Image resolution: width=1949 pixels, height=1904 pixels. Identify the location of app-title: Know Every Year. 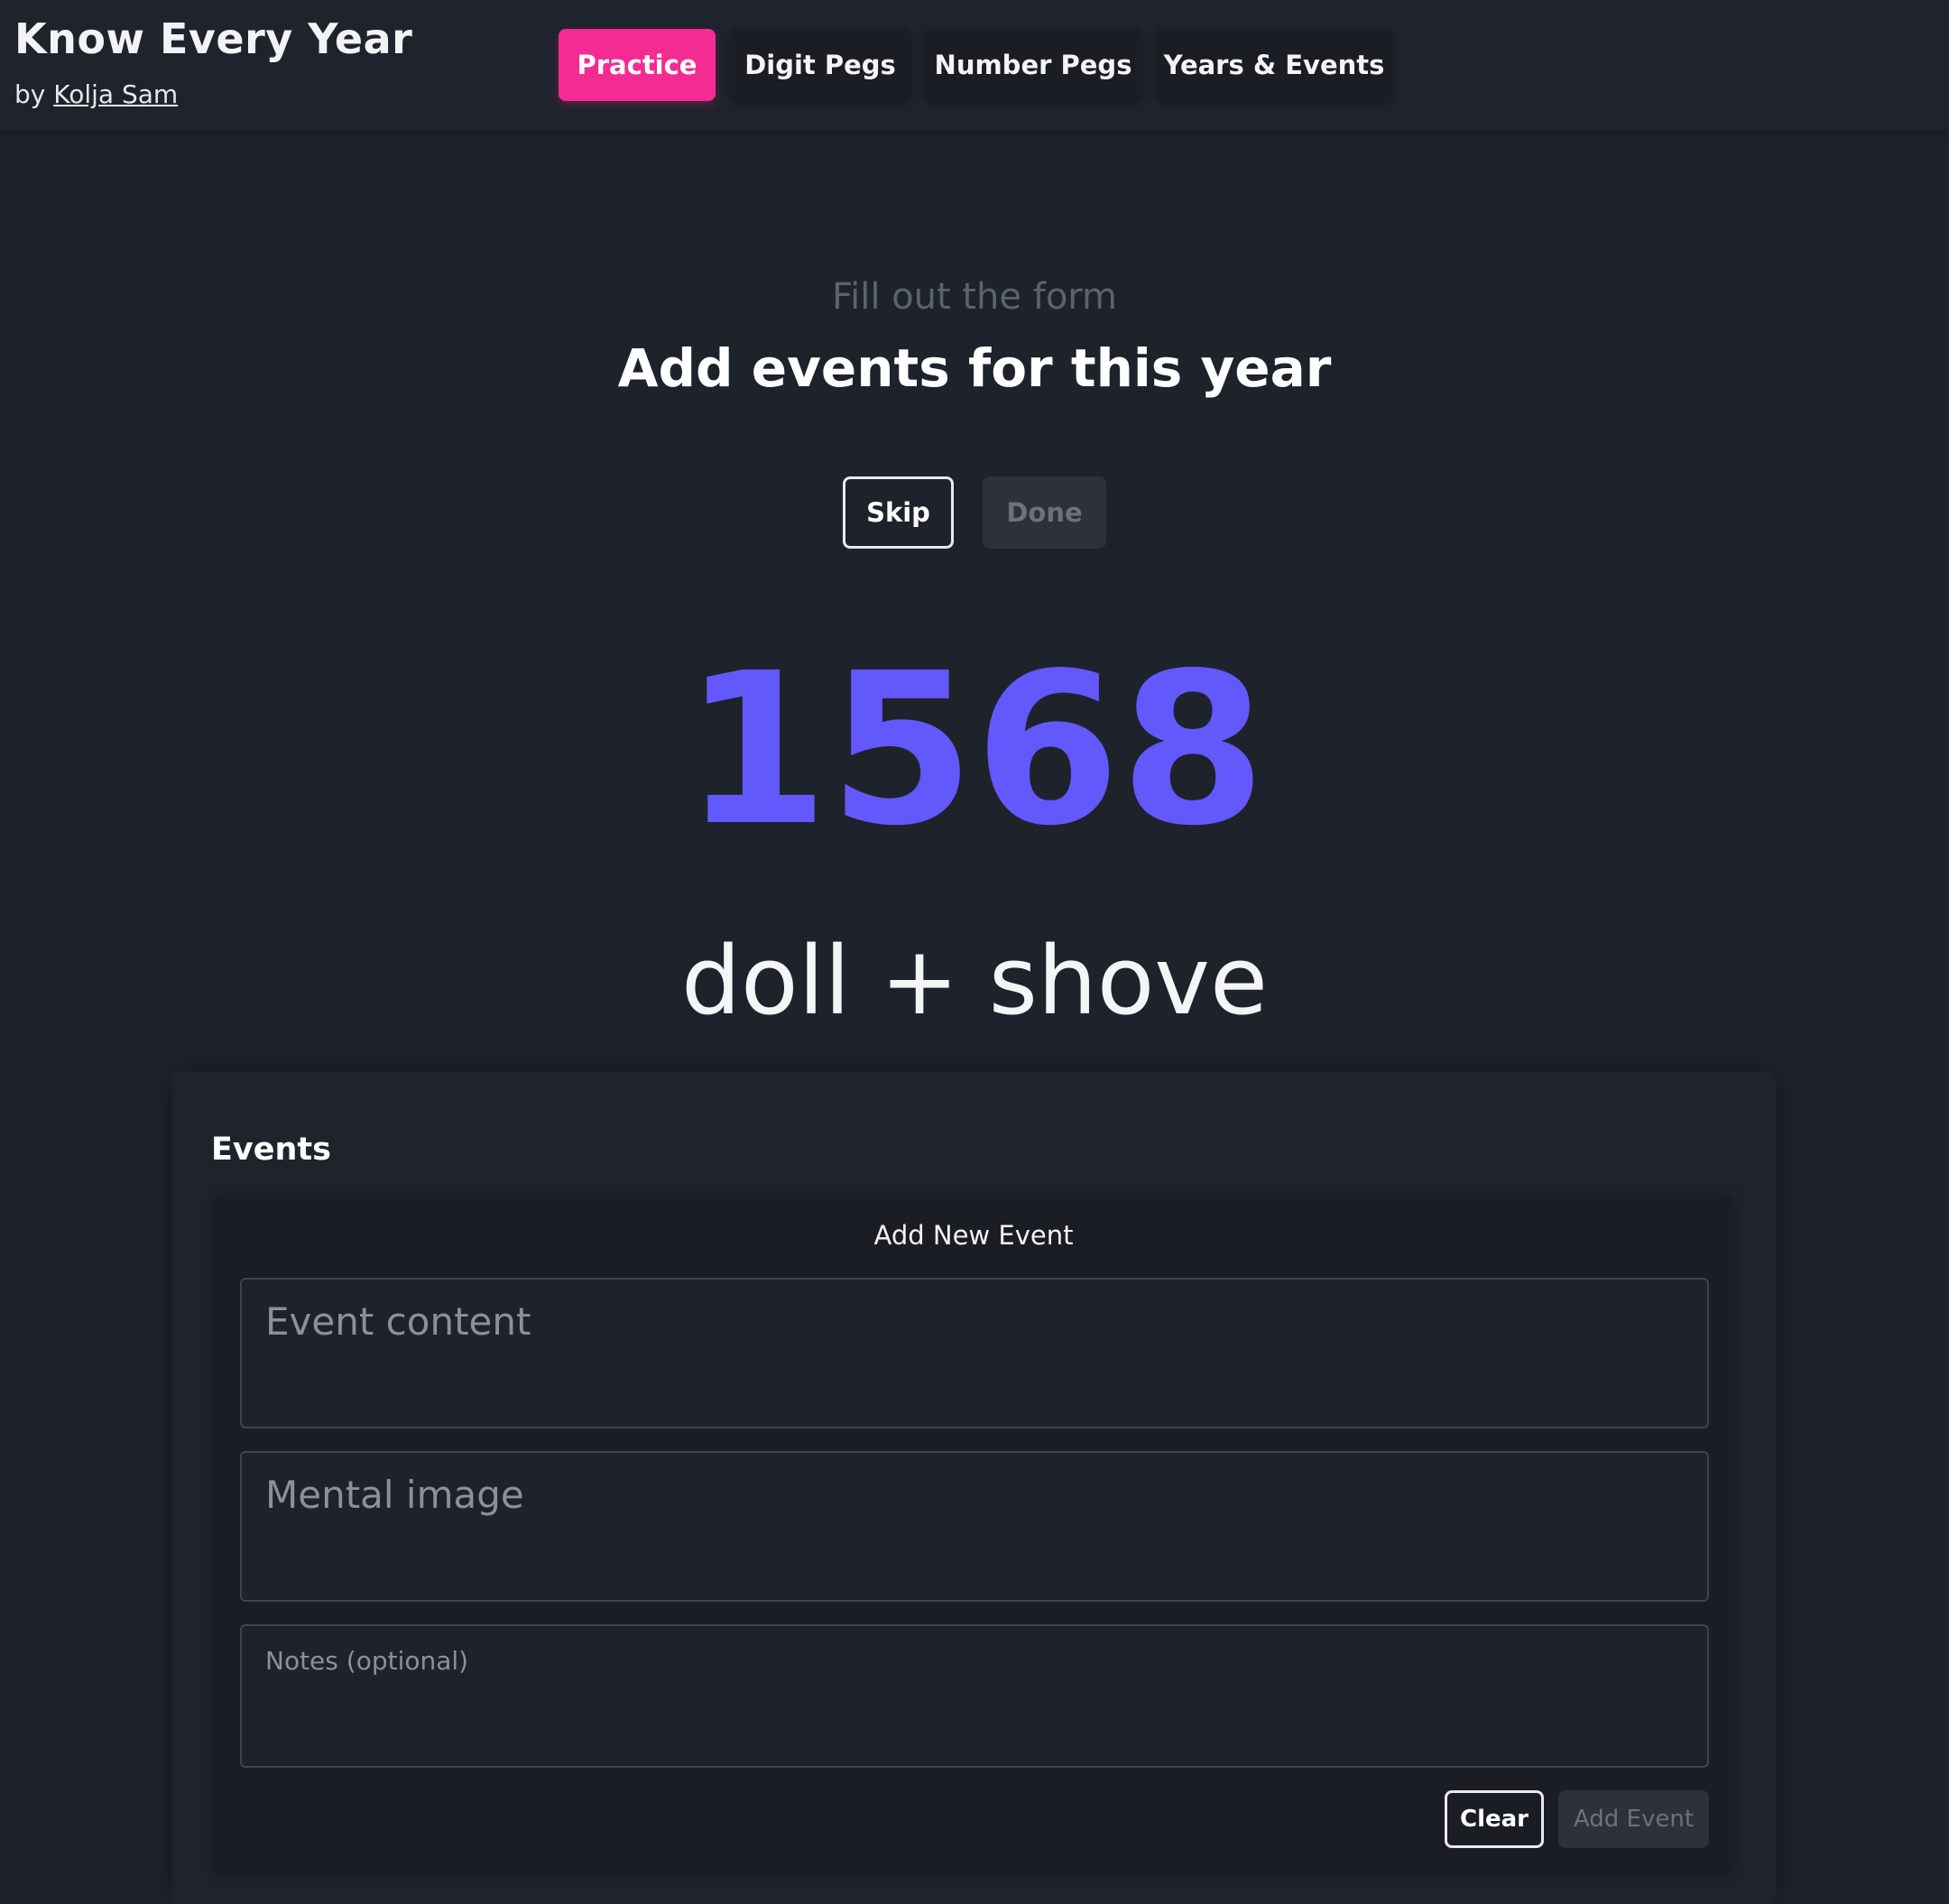
(213, 39).